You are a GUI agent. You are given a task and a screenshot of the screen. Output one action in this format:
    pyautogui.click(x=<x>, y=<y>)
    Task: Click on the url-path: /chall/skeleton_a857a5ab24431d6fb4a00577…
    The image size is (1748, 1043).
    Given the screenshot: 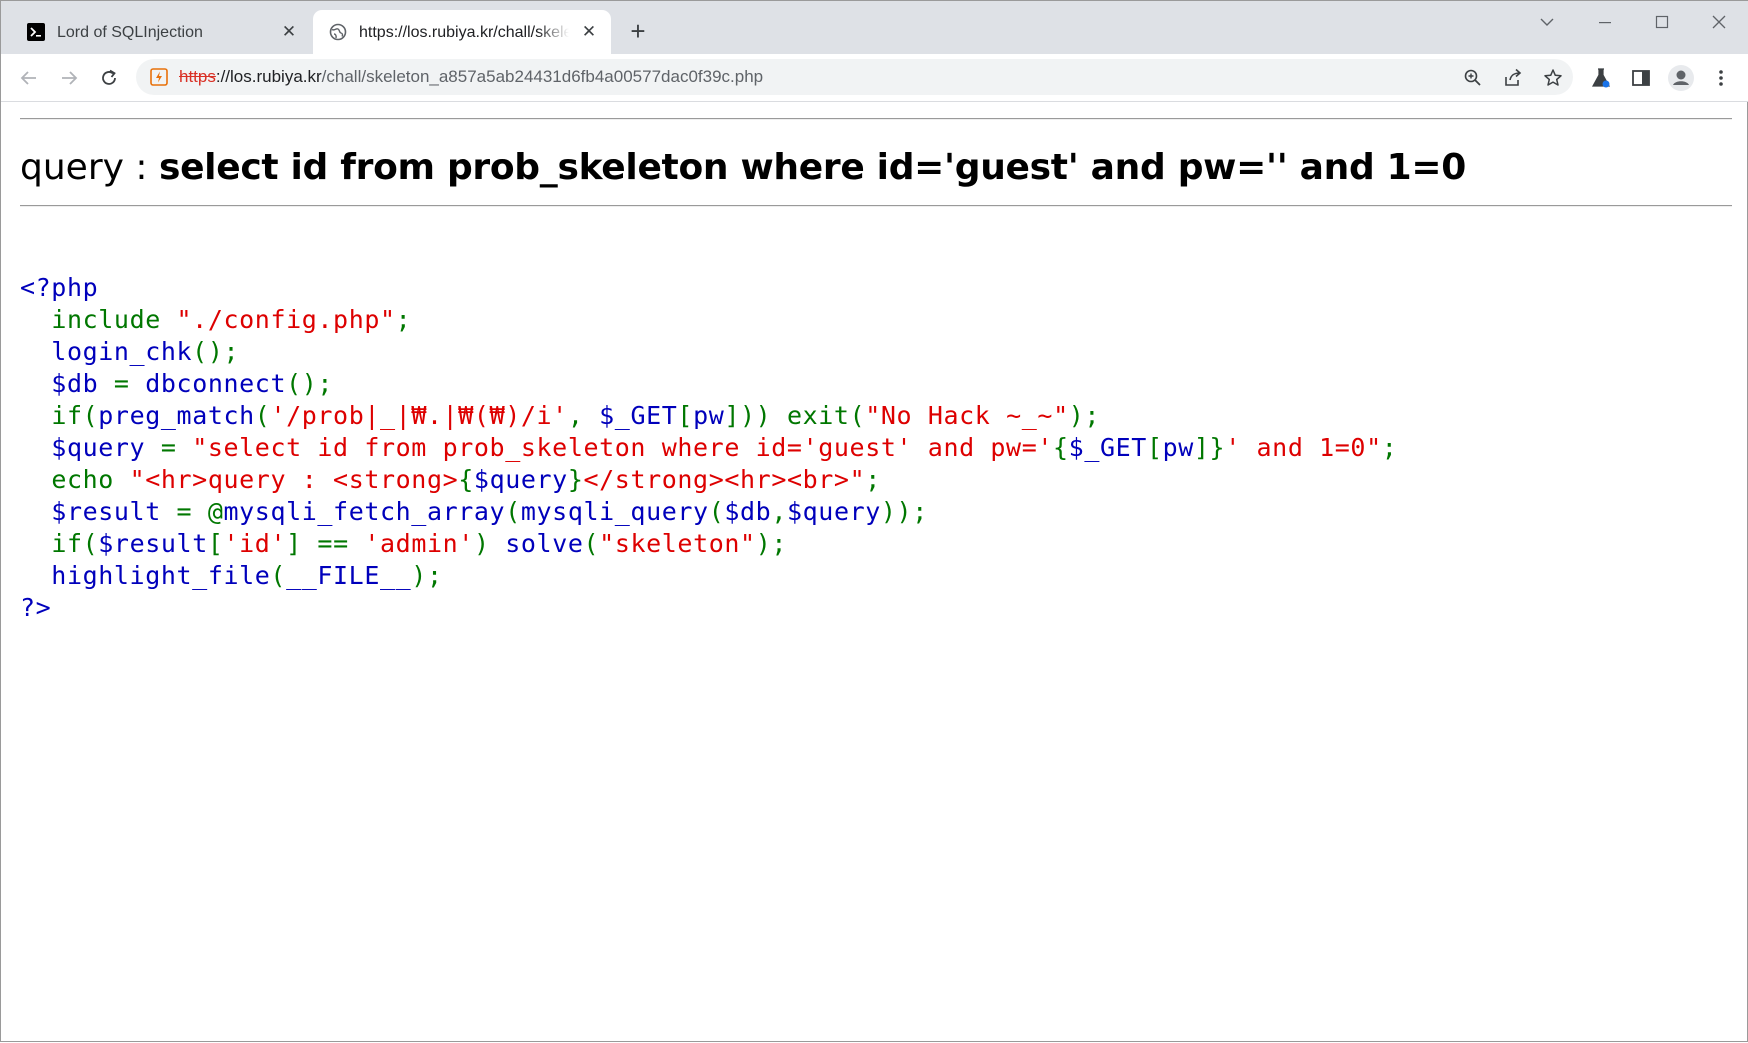 What is the action you would take?
    pyautogui.click(x=542, y=76)
    